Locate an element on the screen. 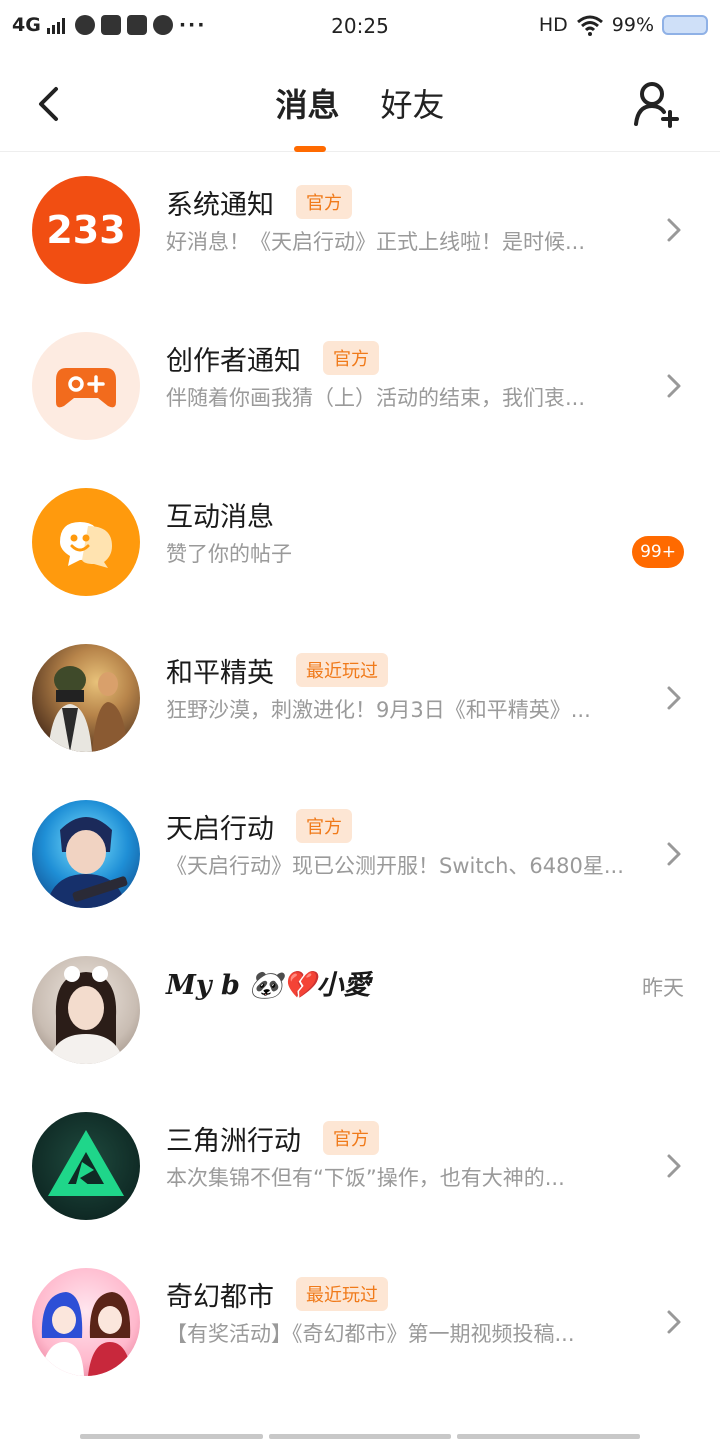 The width and height of the screenshot is (720, 1440). game-avatar-tianqi is located at coordinates (86, 854).